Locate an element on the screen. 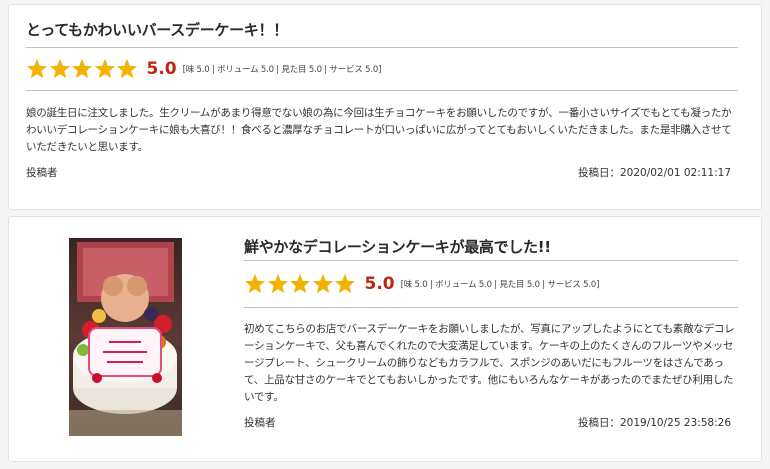  review-date: 投稿日：2019/10/25 23:58:26 is located at coordinates (654, 423).